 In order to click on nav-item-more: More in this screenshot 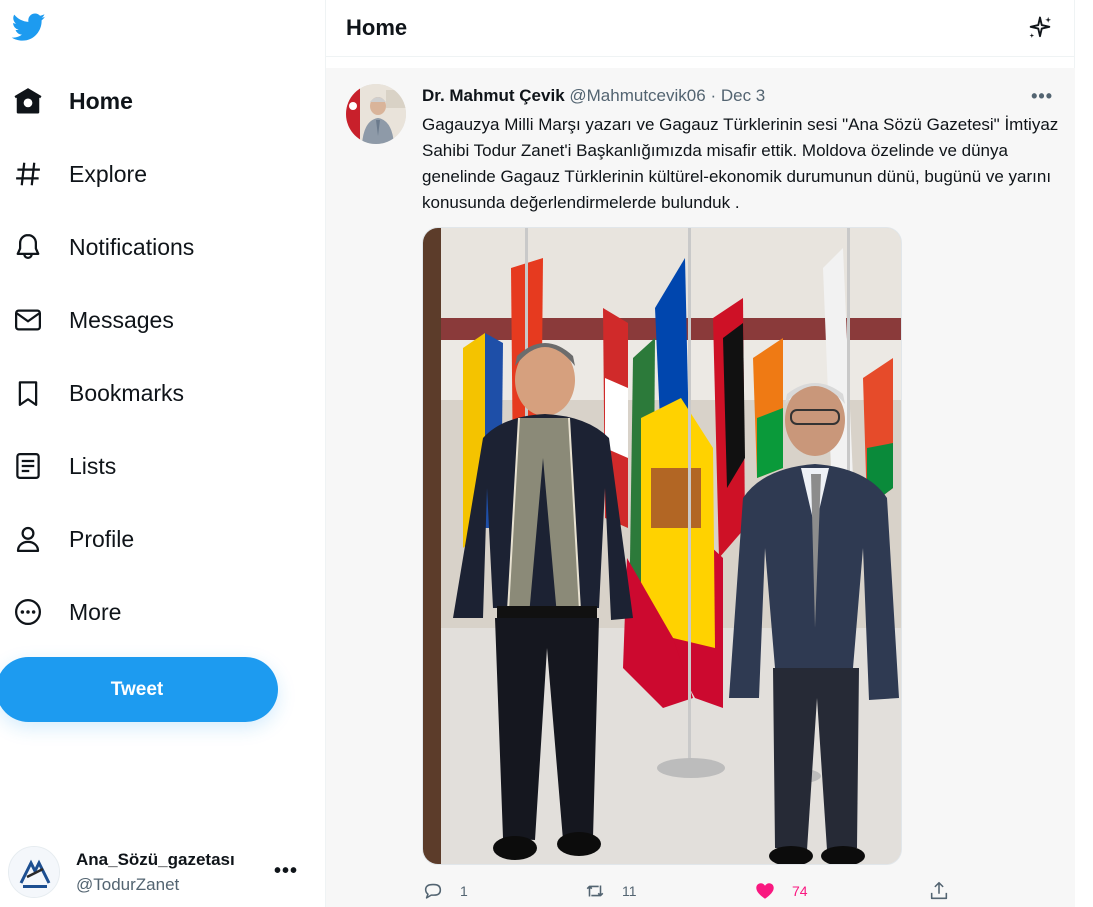, I will do `click(60, 612)`.